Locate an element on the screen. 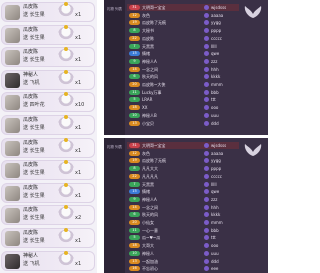 This screenshot has width=320, height=273. log-row: 8 大秘书 pppp is located at coordinates (183, 30).